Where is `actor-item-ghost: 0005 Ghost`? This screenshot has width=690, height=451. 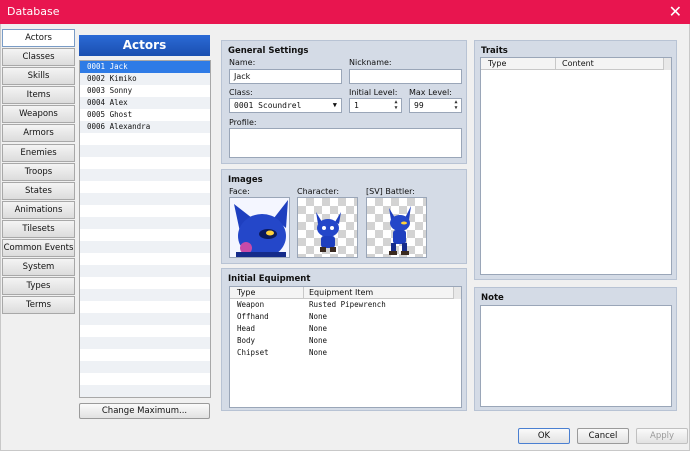
actor-item-ghost: 0005 Ghost is located at coordinates (145, 115).